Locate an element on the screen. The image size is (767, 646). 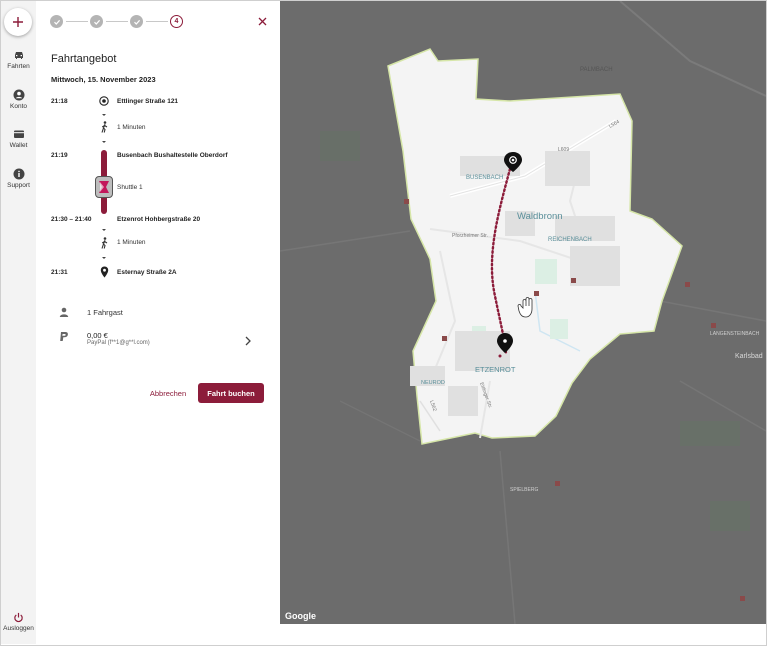
map-footer-strip is located at coordinates (523, 634).